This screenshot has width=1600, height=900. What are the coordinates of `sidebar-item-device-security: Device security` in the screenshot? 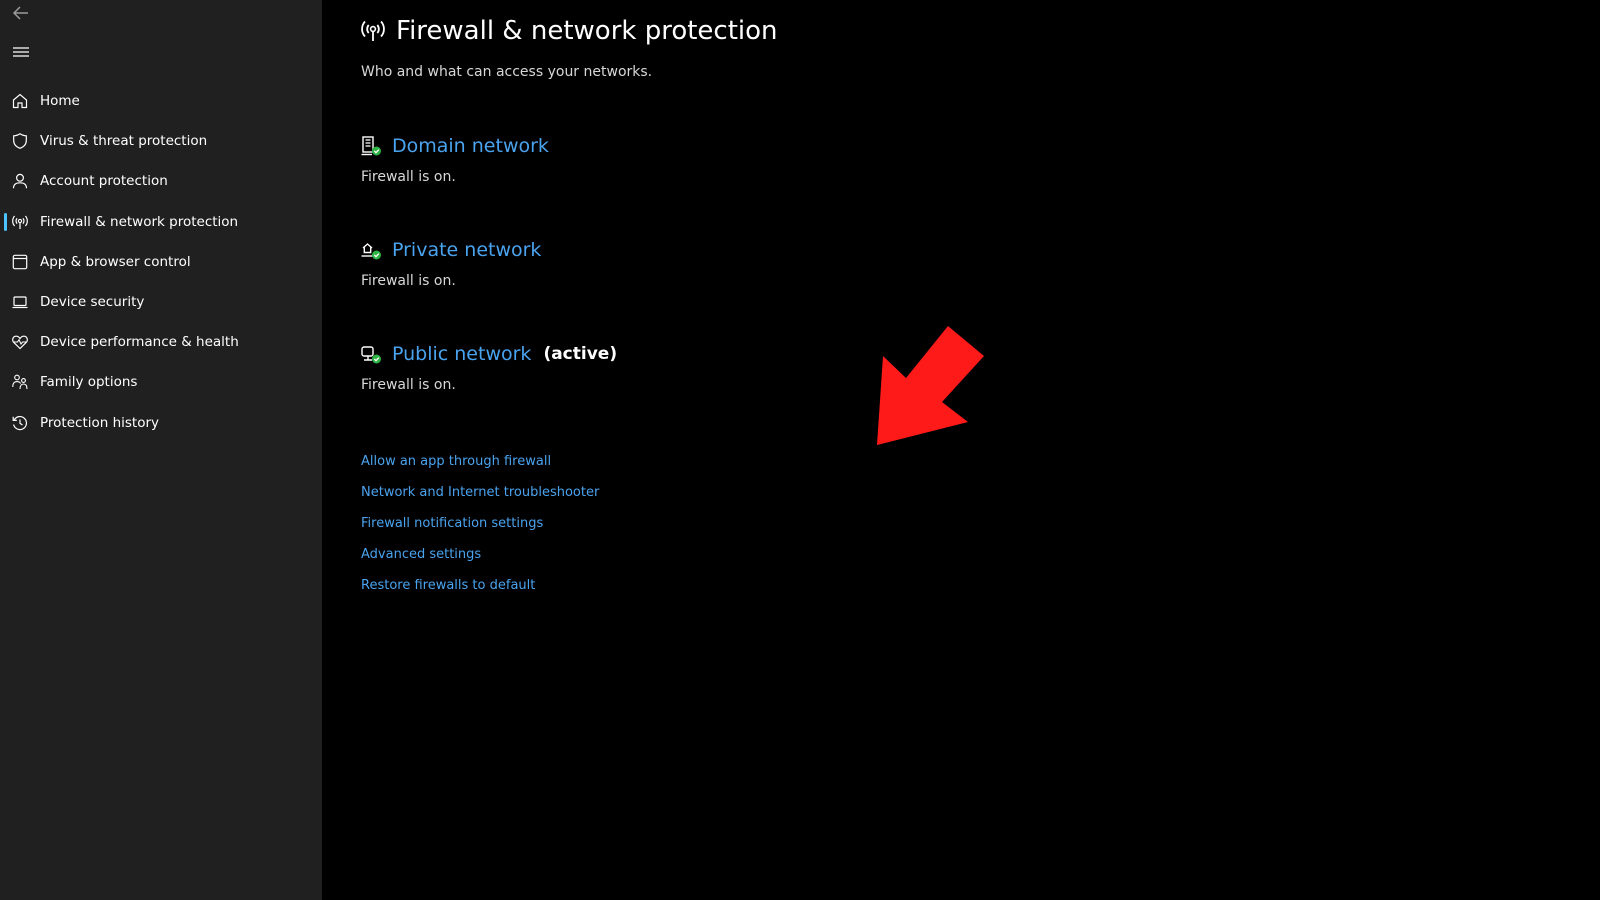 It's located at (161, 302).